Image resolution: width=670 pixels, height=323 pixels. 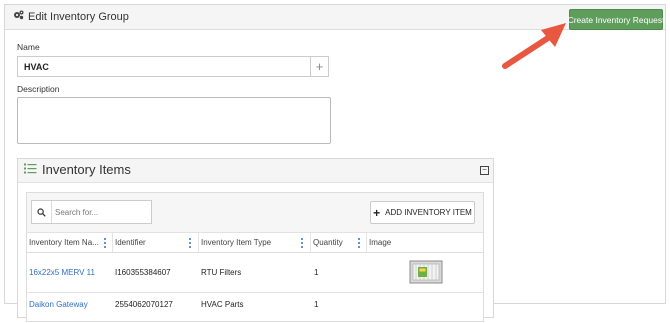 What do you see at coordinates (156, 243) in the screenshot?
I see `column-header-identifier: Identifier` at bounding box center [156, 243].